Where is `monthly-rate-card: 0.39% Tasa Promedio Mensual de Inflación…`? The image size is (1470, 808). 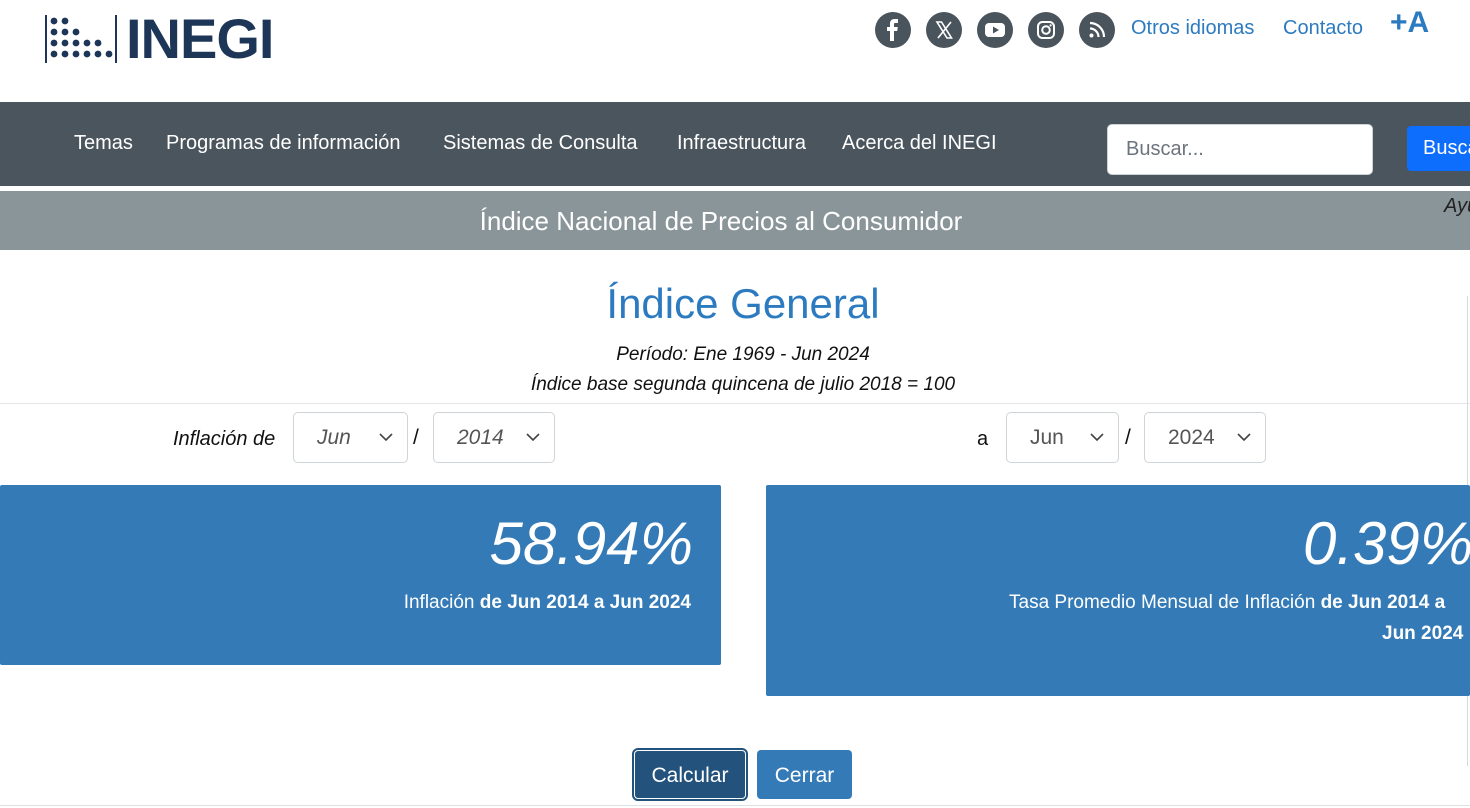
monthly-rate-card: 0.39% Tasa Promedio Mensual de Inflación… is located at coordinates (1118, 590).